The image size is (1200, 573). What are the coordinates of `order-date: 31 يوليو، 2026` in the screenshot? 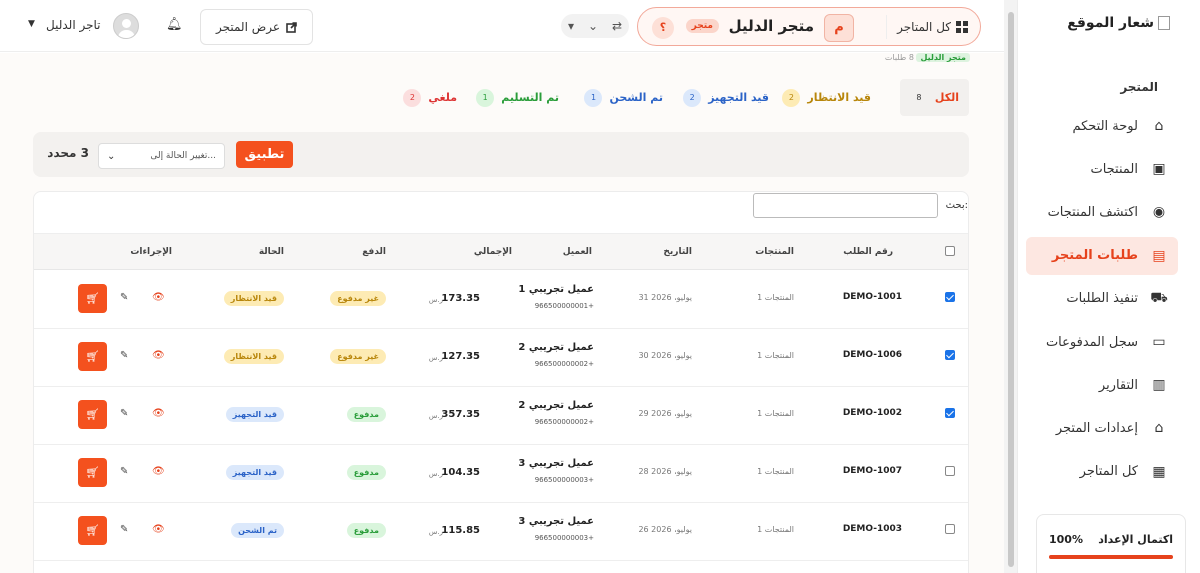 It's located at (665, 297).